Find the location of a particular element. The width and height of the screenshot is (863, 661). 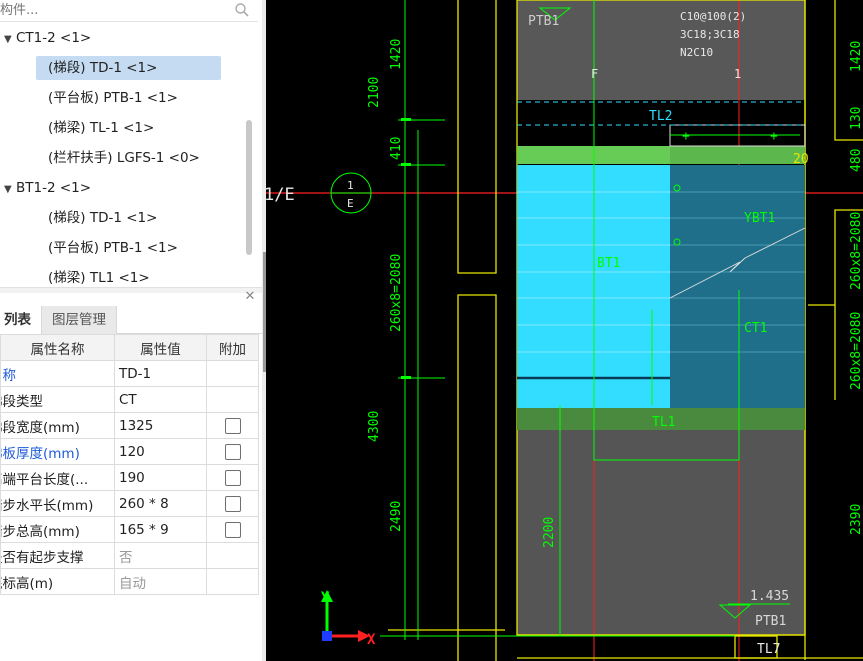

mark-f: F is located at coordinates (594, 74).